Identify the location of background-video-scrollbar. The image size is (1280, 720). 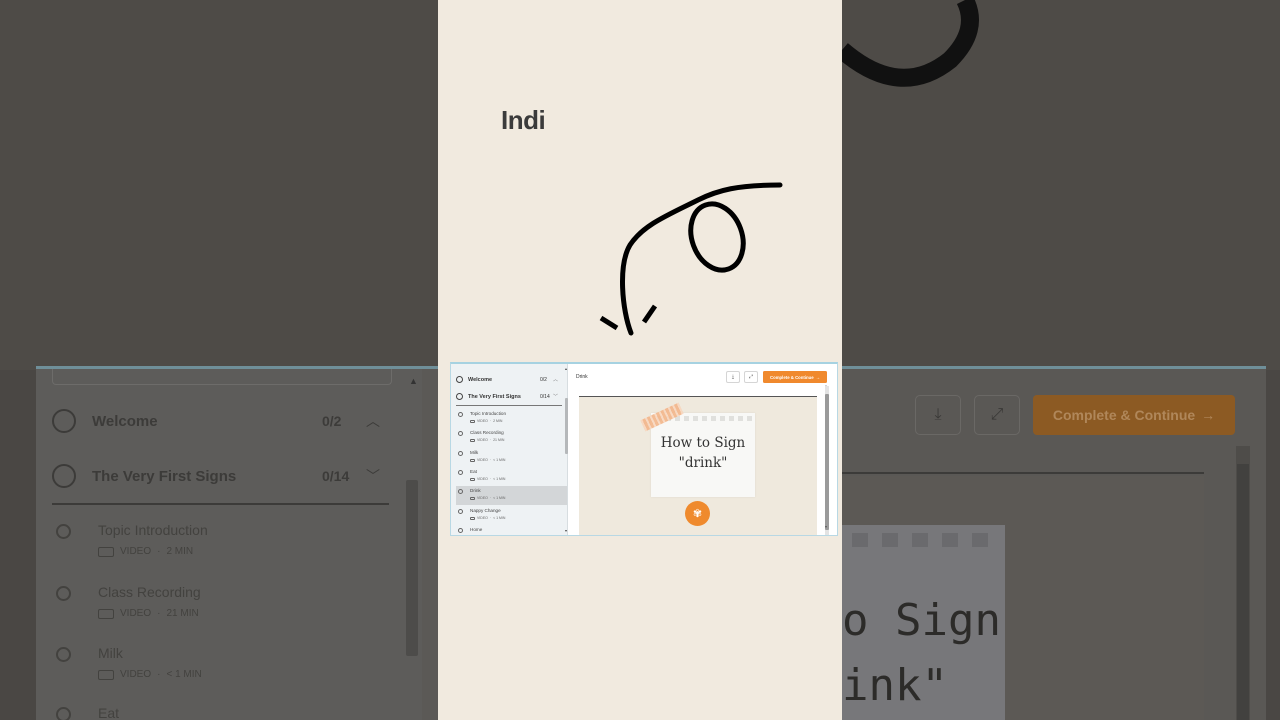
(1243, 583).